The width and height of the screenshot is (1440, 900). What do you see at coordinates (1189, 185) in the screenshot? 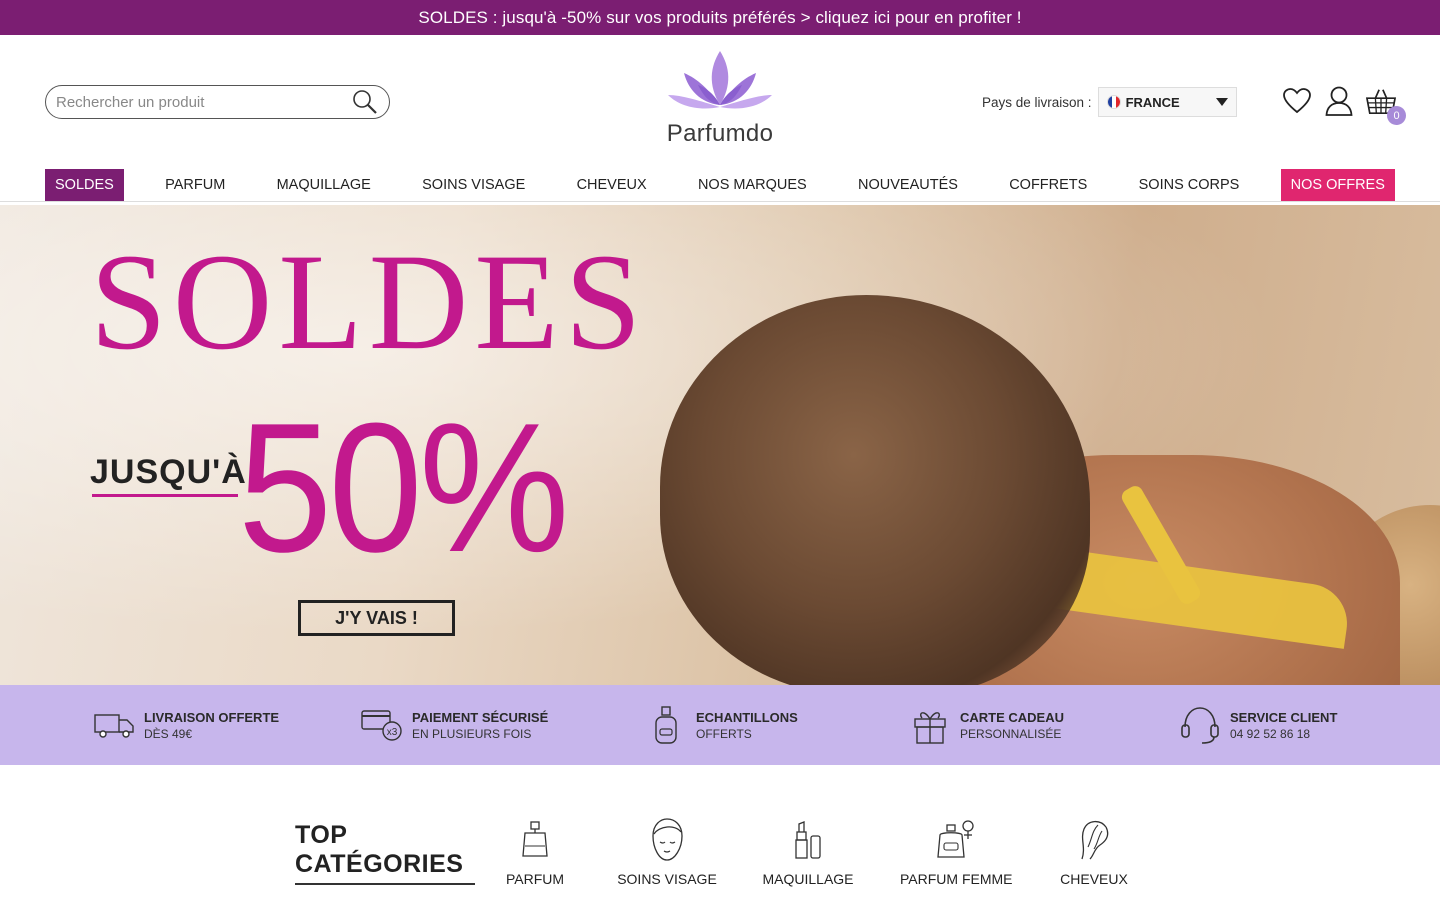
I see `nav-item-soins-corps: SOINS CORPS` at bounding box center [1189, 185].